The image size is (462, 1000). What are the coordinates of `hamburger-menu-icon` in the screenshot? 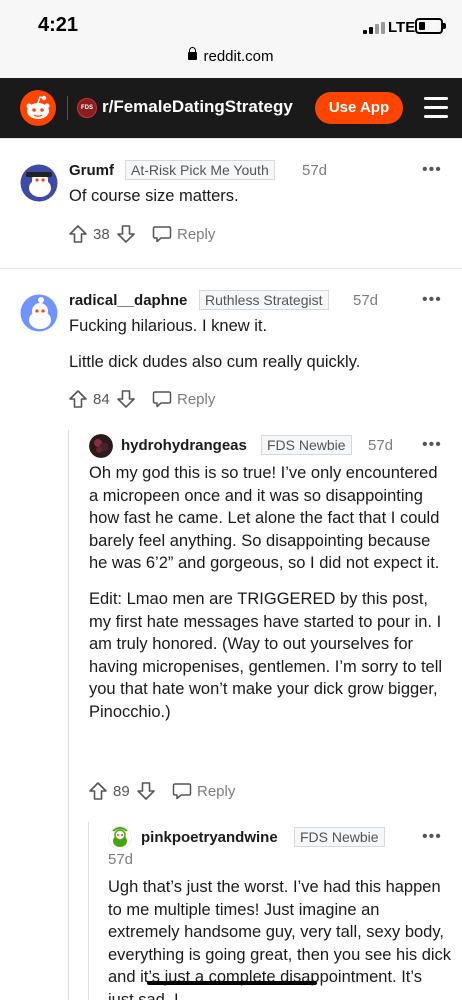 It's located at (436, 108).